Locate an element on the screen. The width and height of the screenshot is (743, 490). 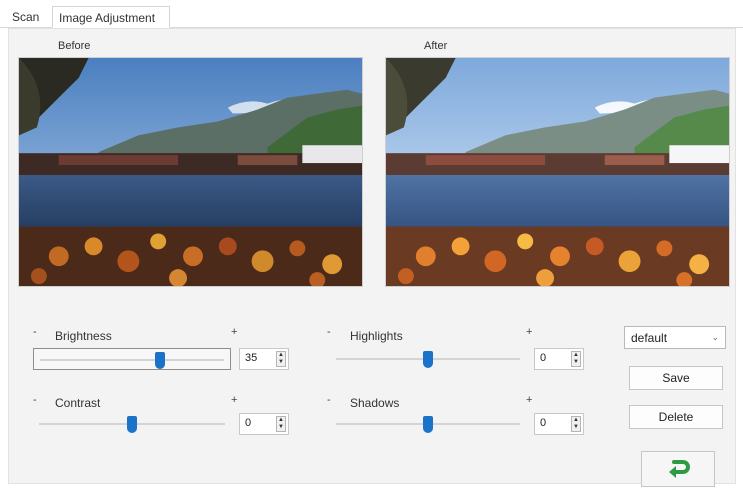
brightness-minus-label: - is located at coordinates (35, 332).